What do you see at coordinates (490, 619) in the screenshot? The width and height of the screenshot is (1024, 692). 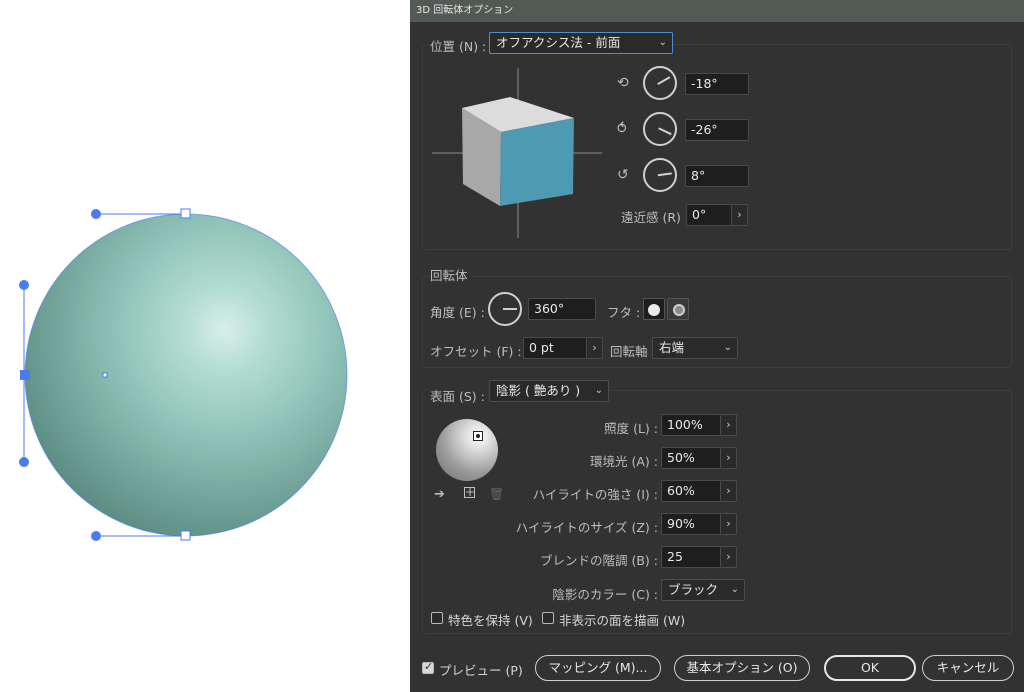 I see `preserve-spot-label: 特色を保持 (V)` at bounding box center [490, 619].